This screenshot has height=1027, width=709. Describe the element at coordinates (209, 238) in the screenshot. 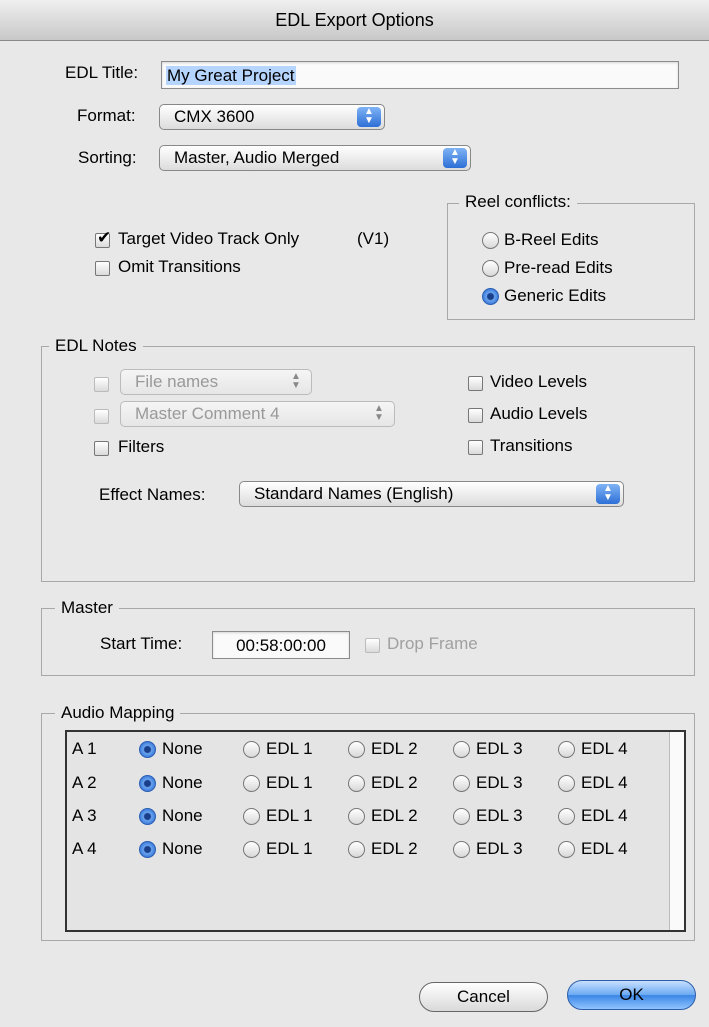

I see `target-video-label: Target Video Track Only` at that location.